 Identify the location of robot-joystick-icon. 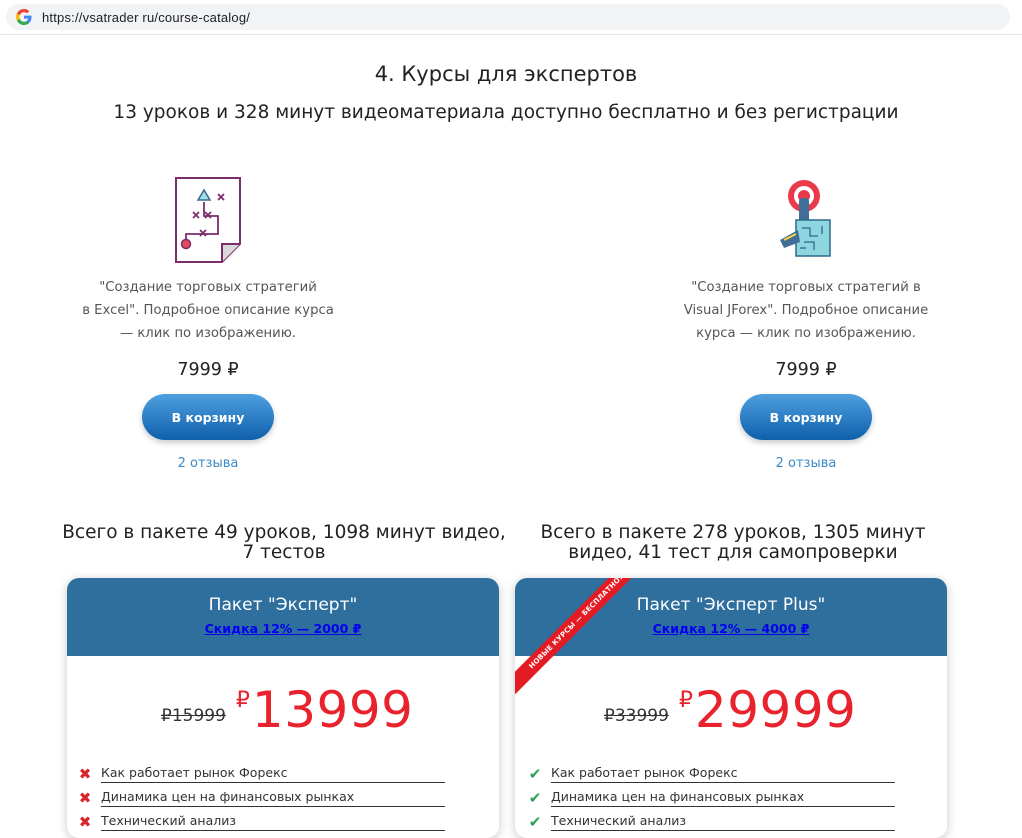
(806, 220).